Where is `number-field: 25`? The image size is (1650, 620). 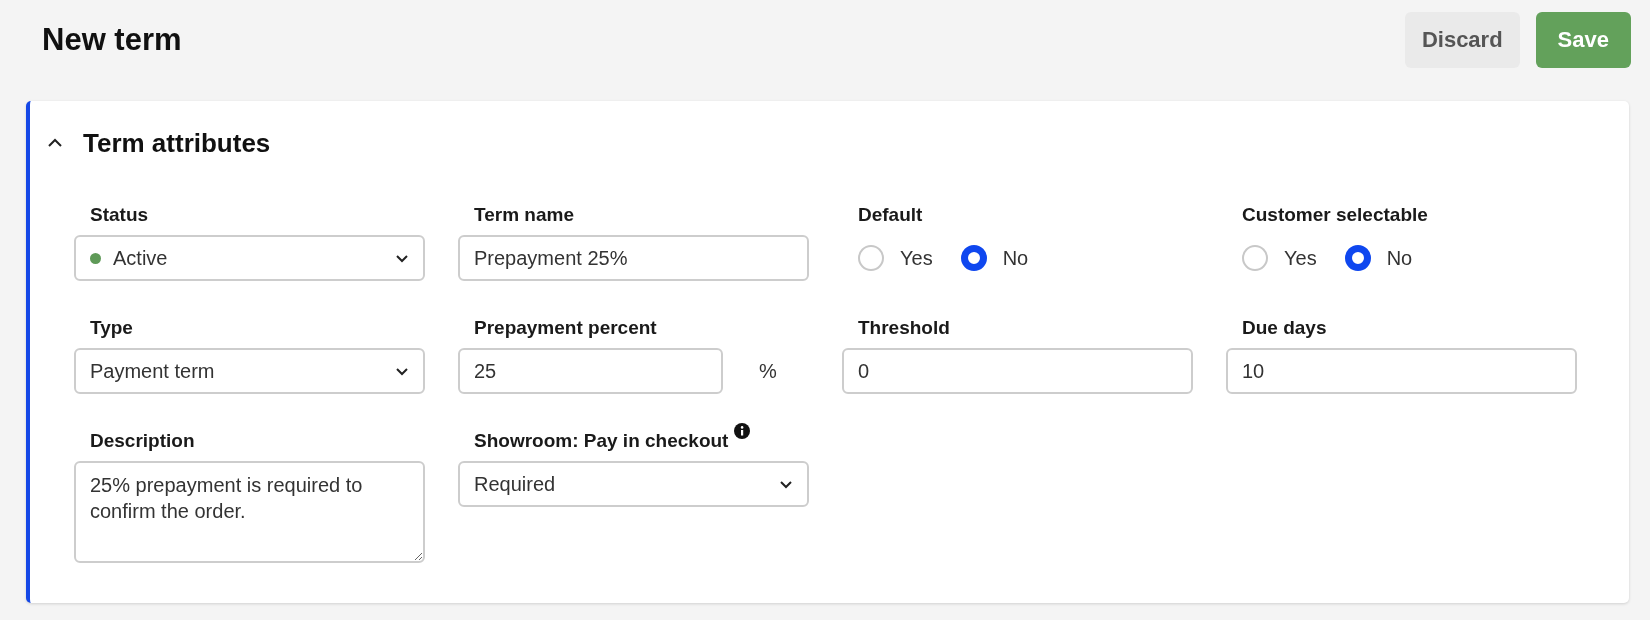
number-field: 25 is located at coordinates (590, 371).